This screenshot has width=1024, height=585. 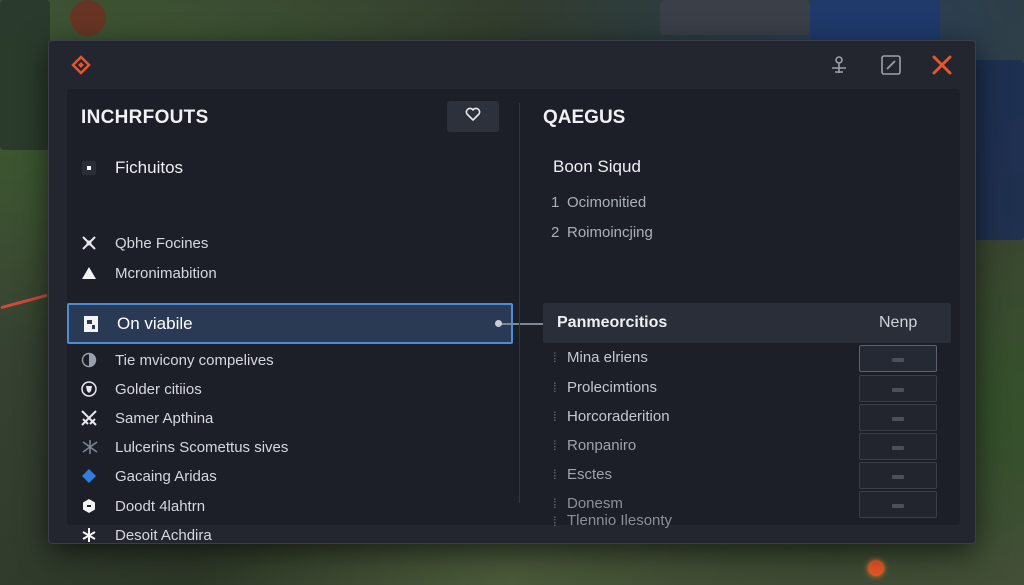 What do you see at coordinates (610, 232) in the screenshot?
I see `item-label: Roimoincjing` at bounding box center [610, 232].